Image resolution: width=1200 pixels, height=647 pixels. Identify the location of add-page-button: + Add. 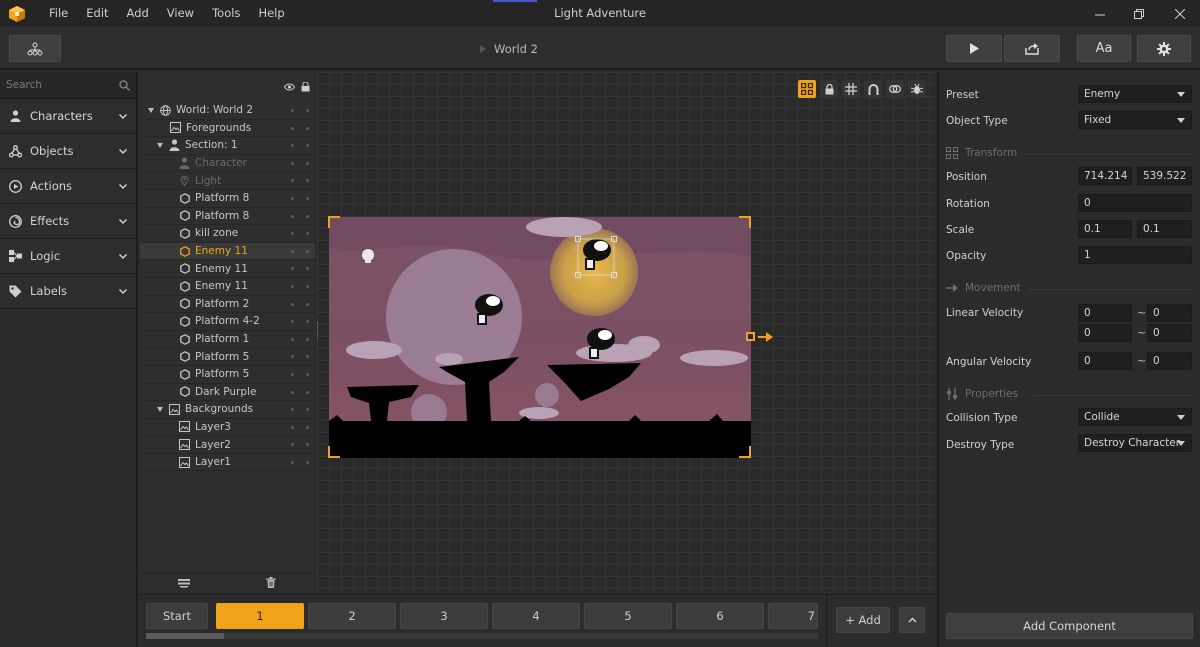
(863, 620).